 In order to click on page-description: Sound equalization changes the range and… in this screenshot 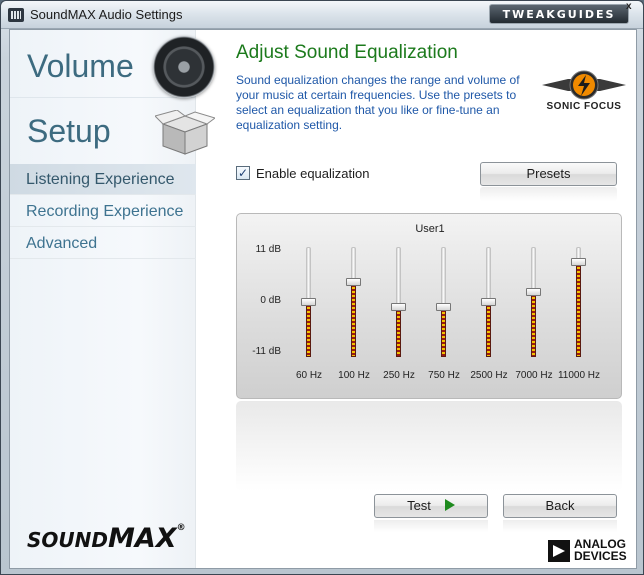, I will do `click(378, 102)`.